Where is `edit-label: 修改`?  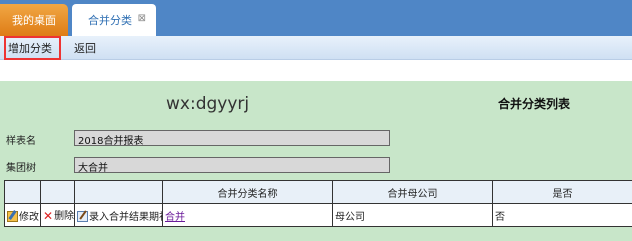 edit-label: 修改 is located at coordinates (29, 217).